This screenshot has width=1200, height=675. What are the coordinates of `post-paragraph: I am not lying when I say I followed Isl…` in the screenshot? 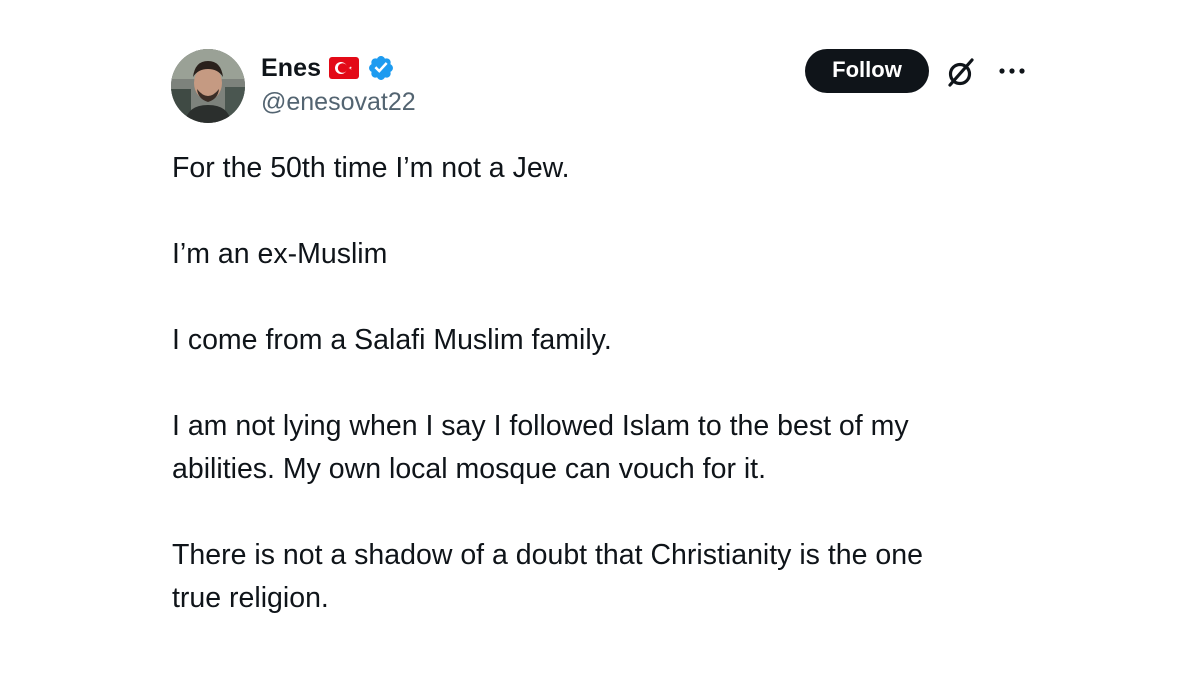 It's located at (540, 447).